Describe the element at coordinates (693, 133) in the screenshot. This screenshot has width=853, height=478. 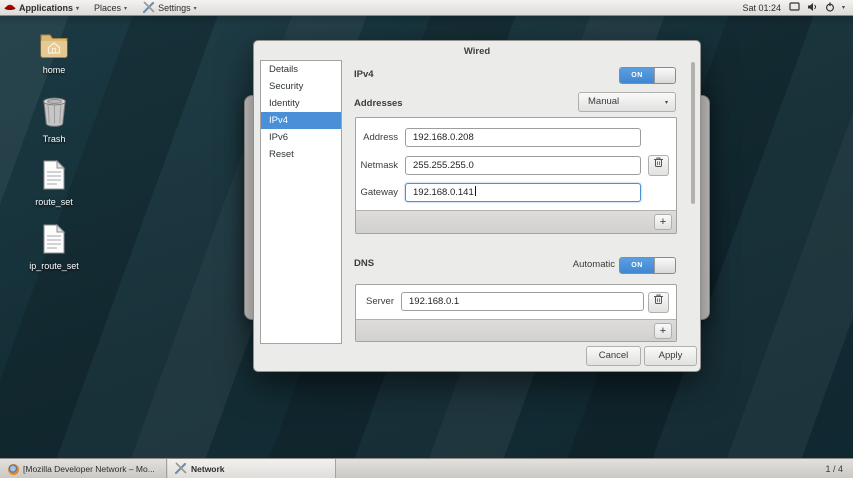
I see `dialog-scrollbar` at that location.